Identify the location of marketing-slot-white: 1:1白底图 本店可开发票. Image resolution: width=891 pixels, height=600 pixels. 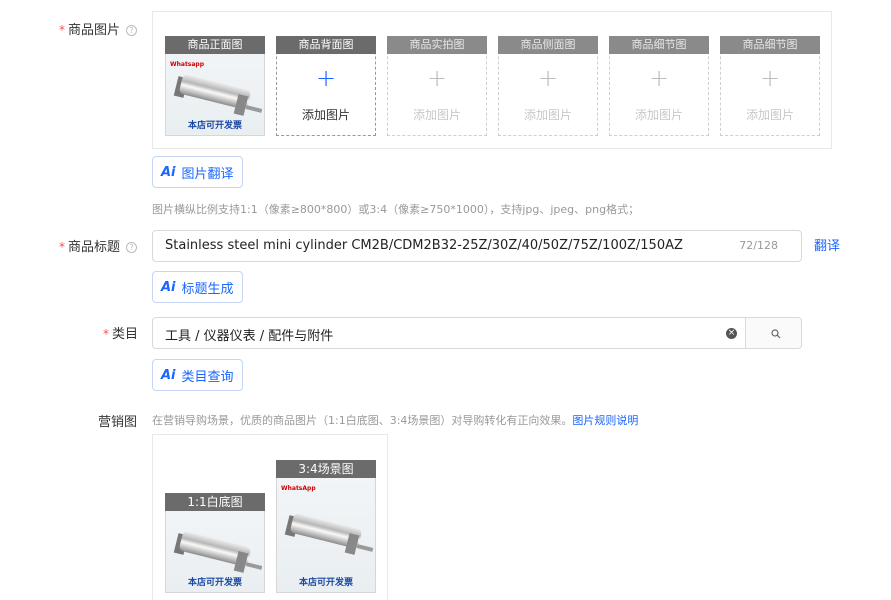
(215, 543).